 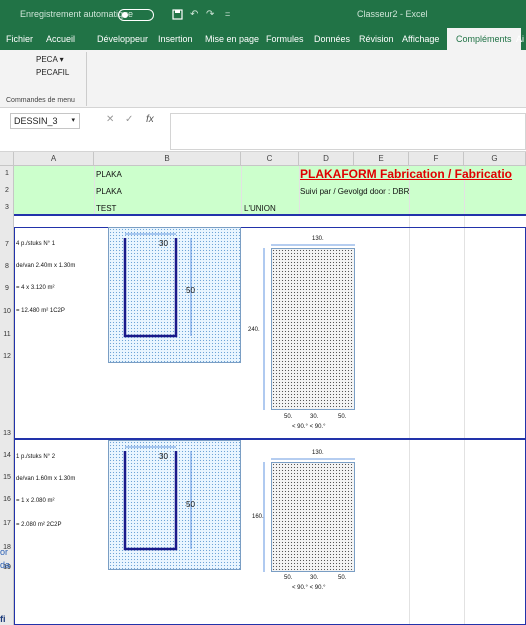 I want to click on autosave-toggle, so click(x=136, y=15).